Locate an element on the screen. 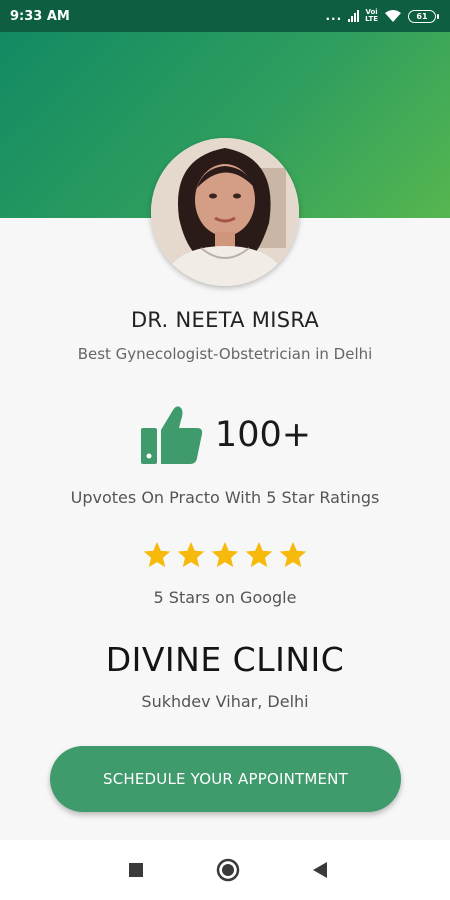 This screenshot has height=900, width=450. triangle-back-icon is located at coordinates (320, 870).